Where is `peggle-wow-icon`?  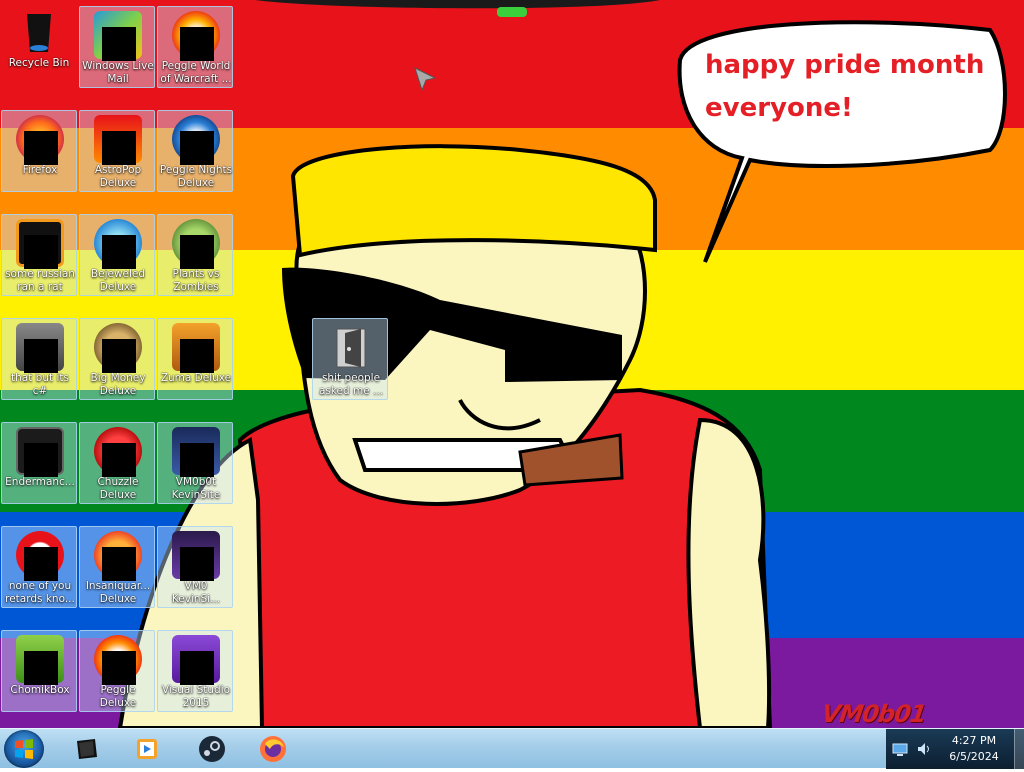
peggle-wow-icon is located at coordinates (196, 36).